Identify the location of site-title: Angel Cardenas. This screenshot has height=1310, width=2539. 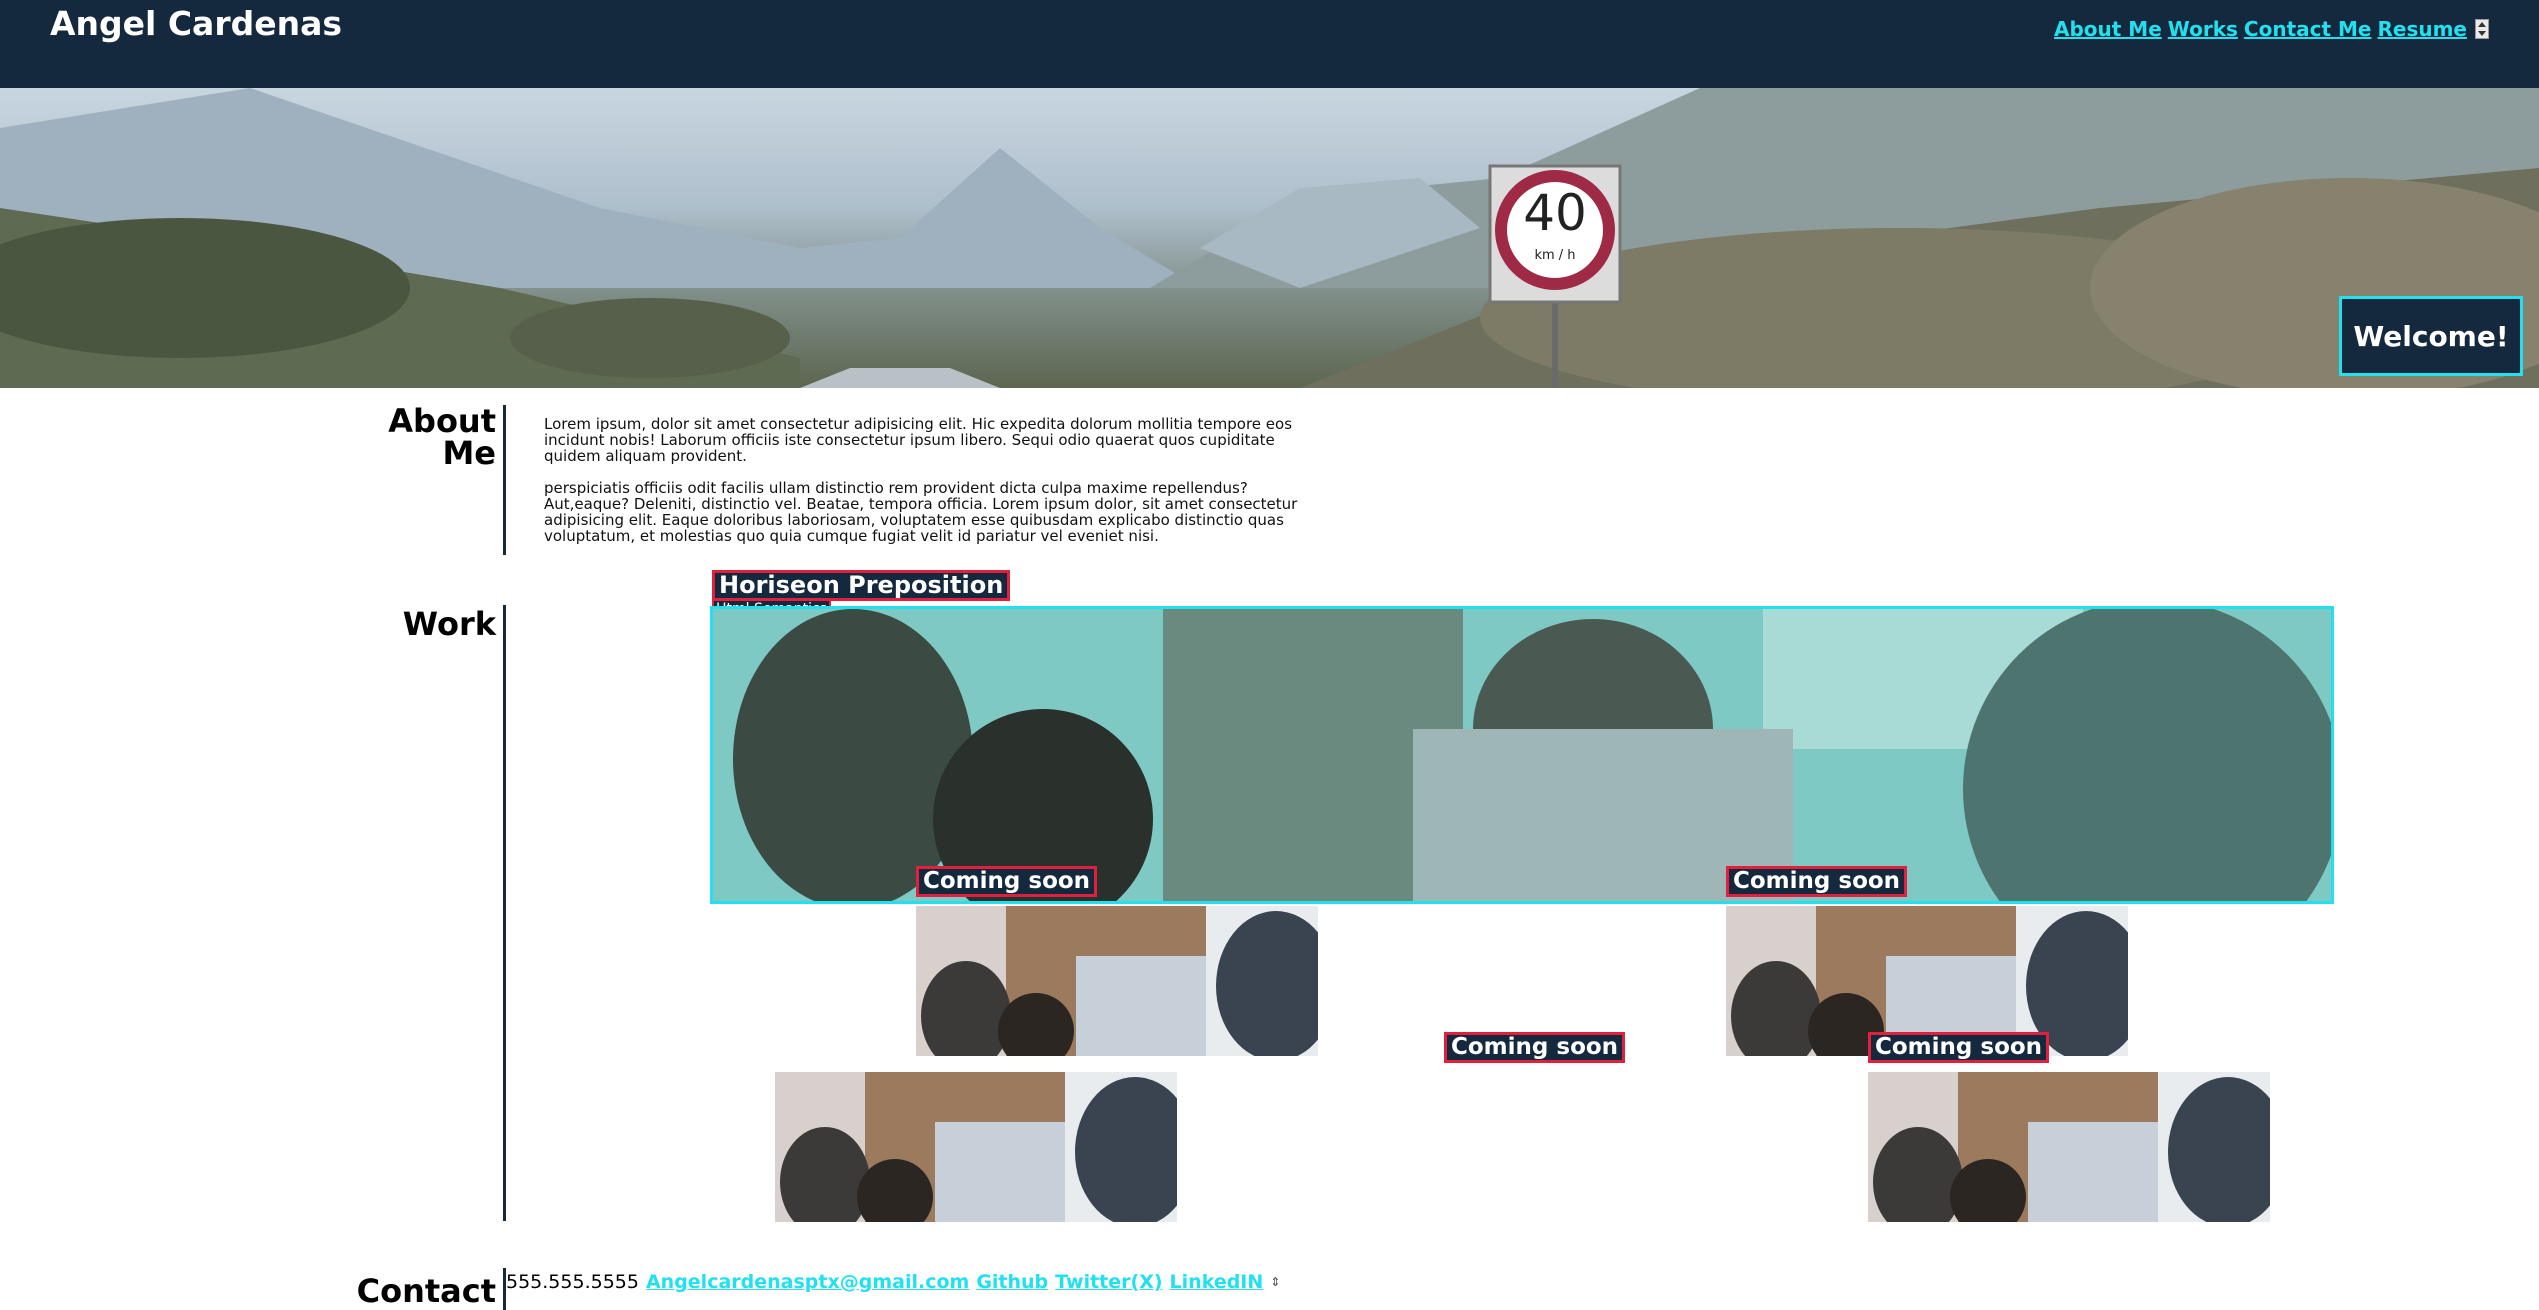
(196, 23).